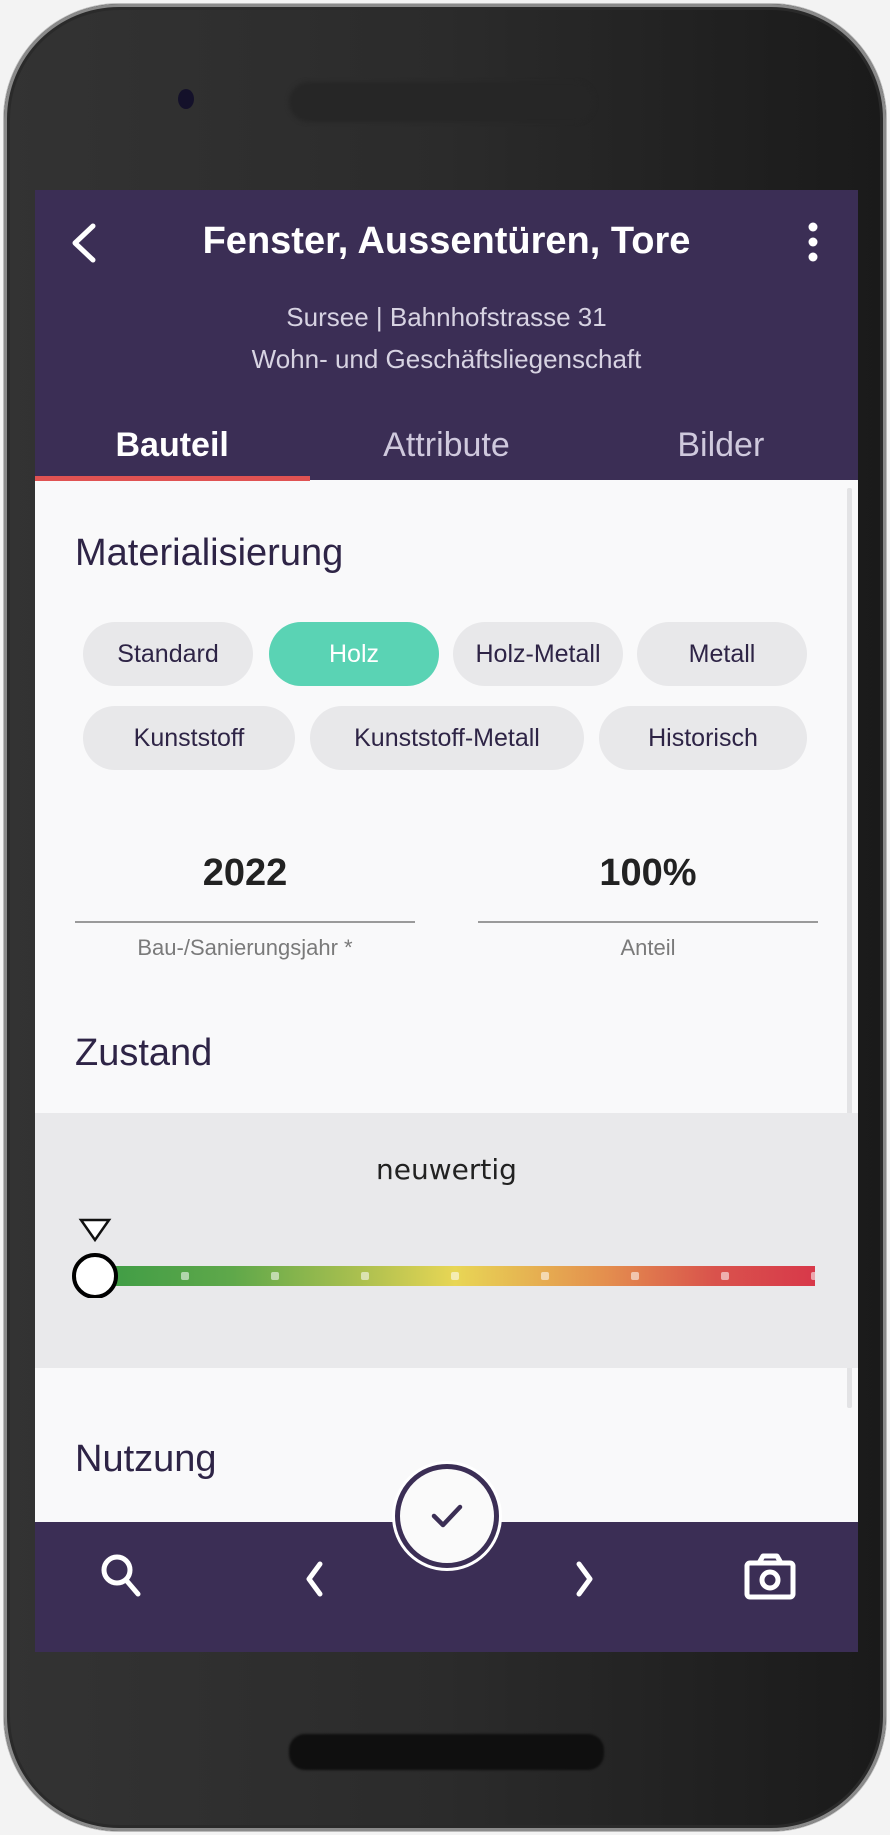 The height and width of the screenshot is (1835, 890). I want to click on condition-value-label: neuwertig, so click(446, 1169).